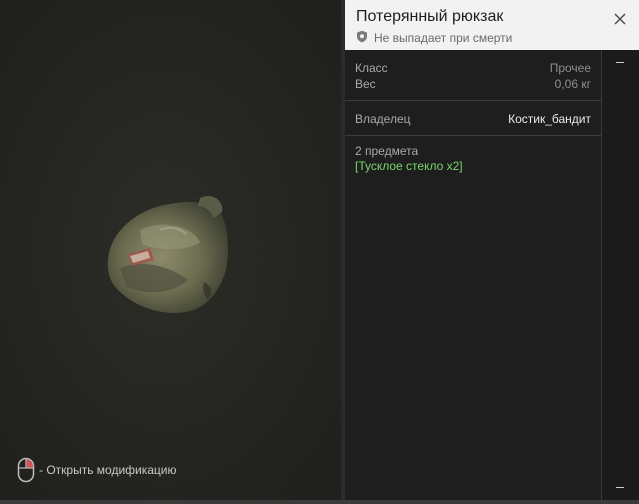 The height and width of the screenshot is (504, 639). I want to click on stats-section: Класс Прочее Вес 0,06 кг, so click(473, 75).